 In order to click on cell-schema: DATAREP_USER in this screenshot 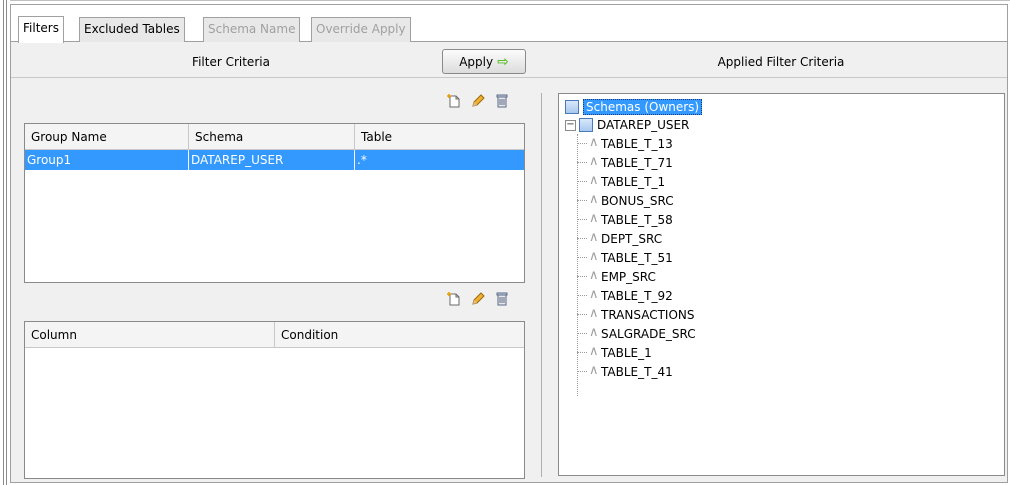, I will do `click(272, 160)`.